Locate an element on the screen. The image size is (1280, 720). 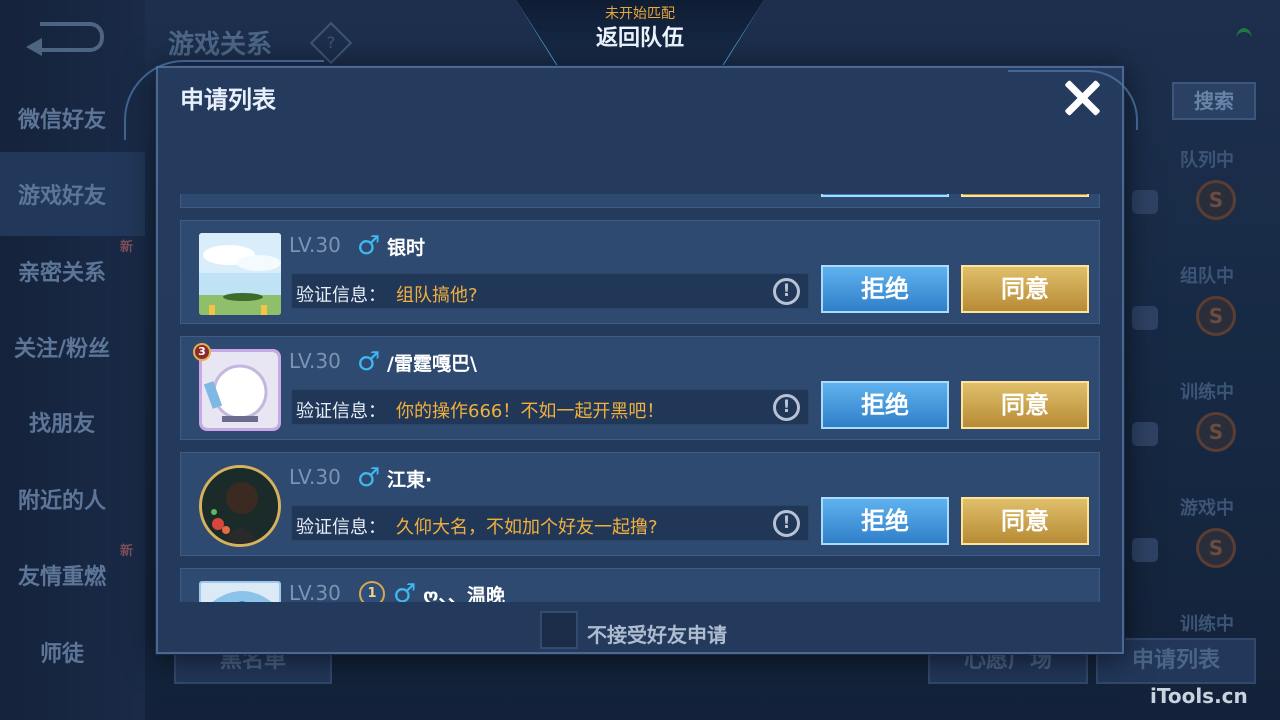
verify-message: 久仰大名，不如加个好友一起撸? is located at coordinates (527, 527).